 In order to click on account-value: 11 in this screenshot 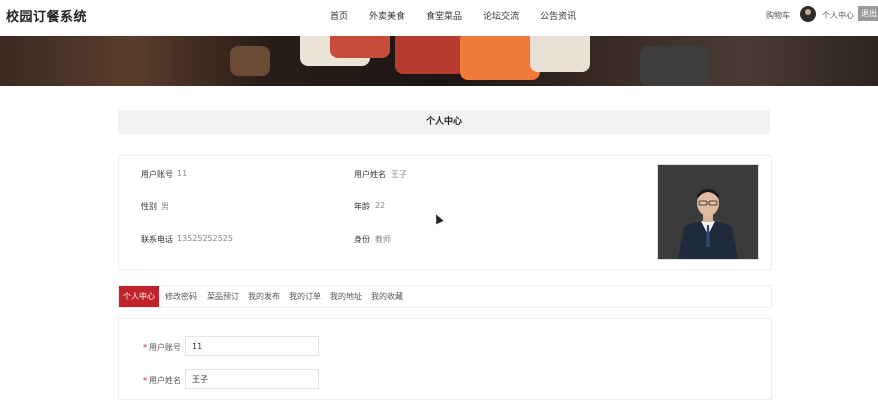, I will do `click(182, 173)`.